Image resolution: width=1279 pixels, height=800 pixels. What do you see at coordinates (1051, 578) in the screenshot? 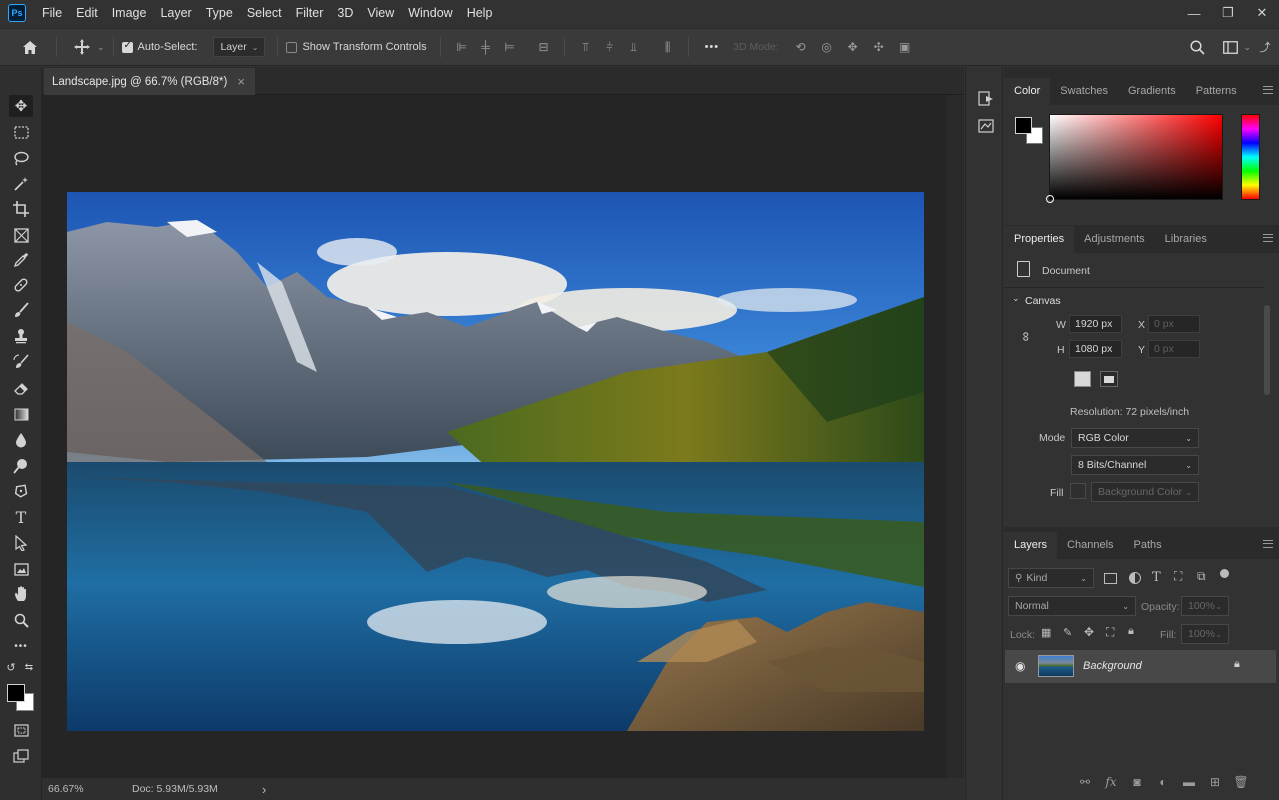
I see `kind-filter-dropdown: ⚲ Kind ⌄` at bounding box center [1051, 578].